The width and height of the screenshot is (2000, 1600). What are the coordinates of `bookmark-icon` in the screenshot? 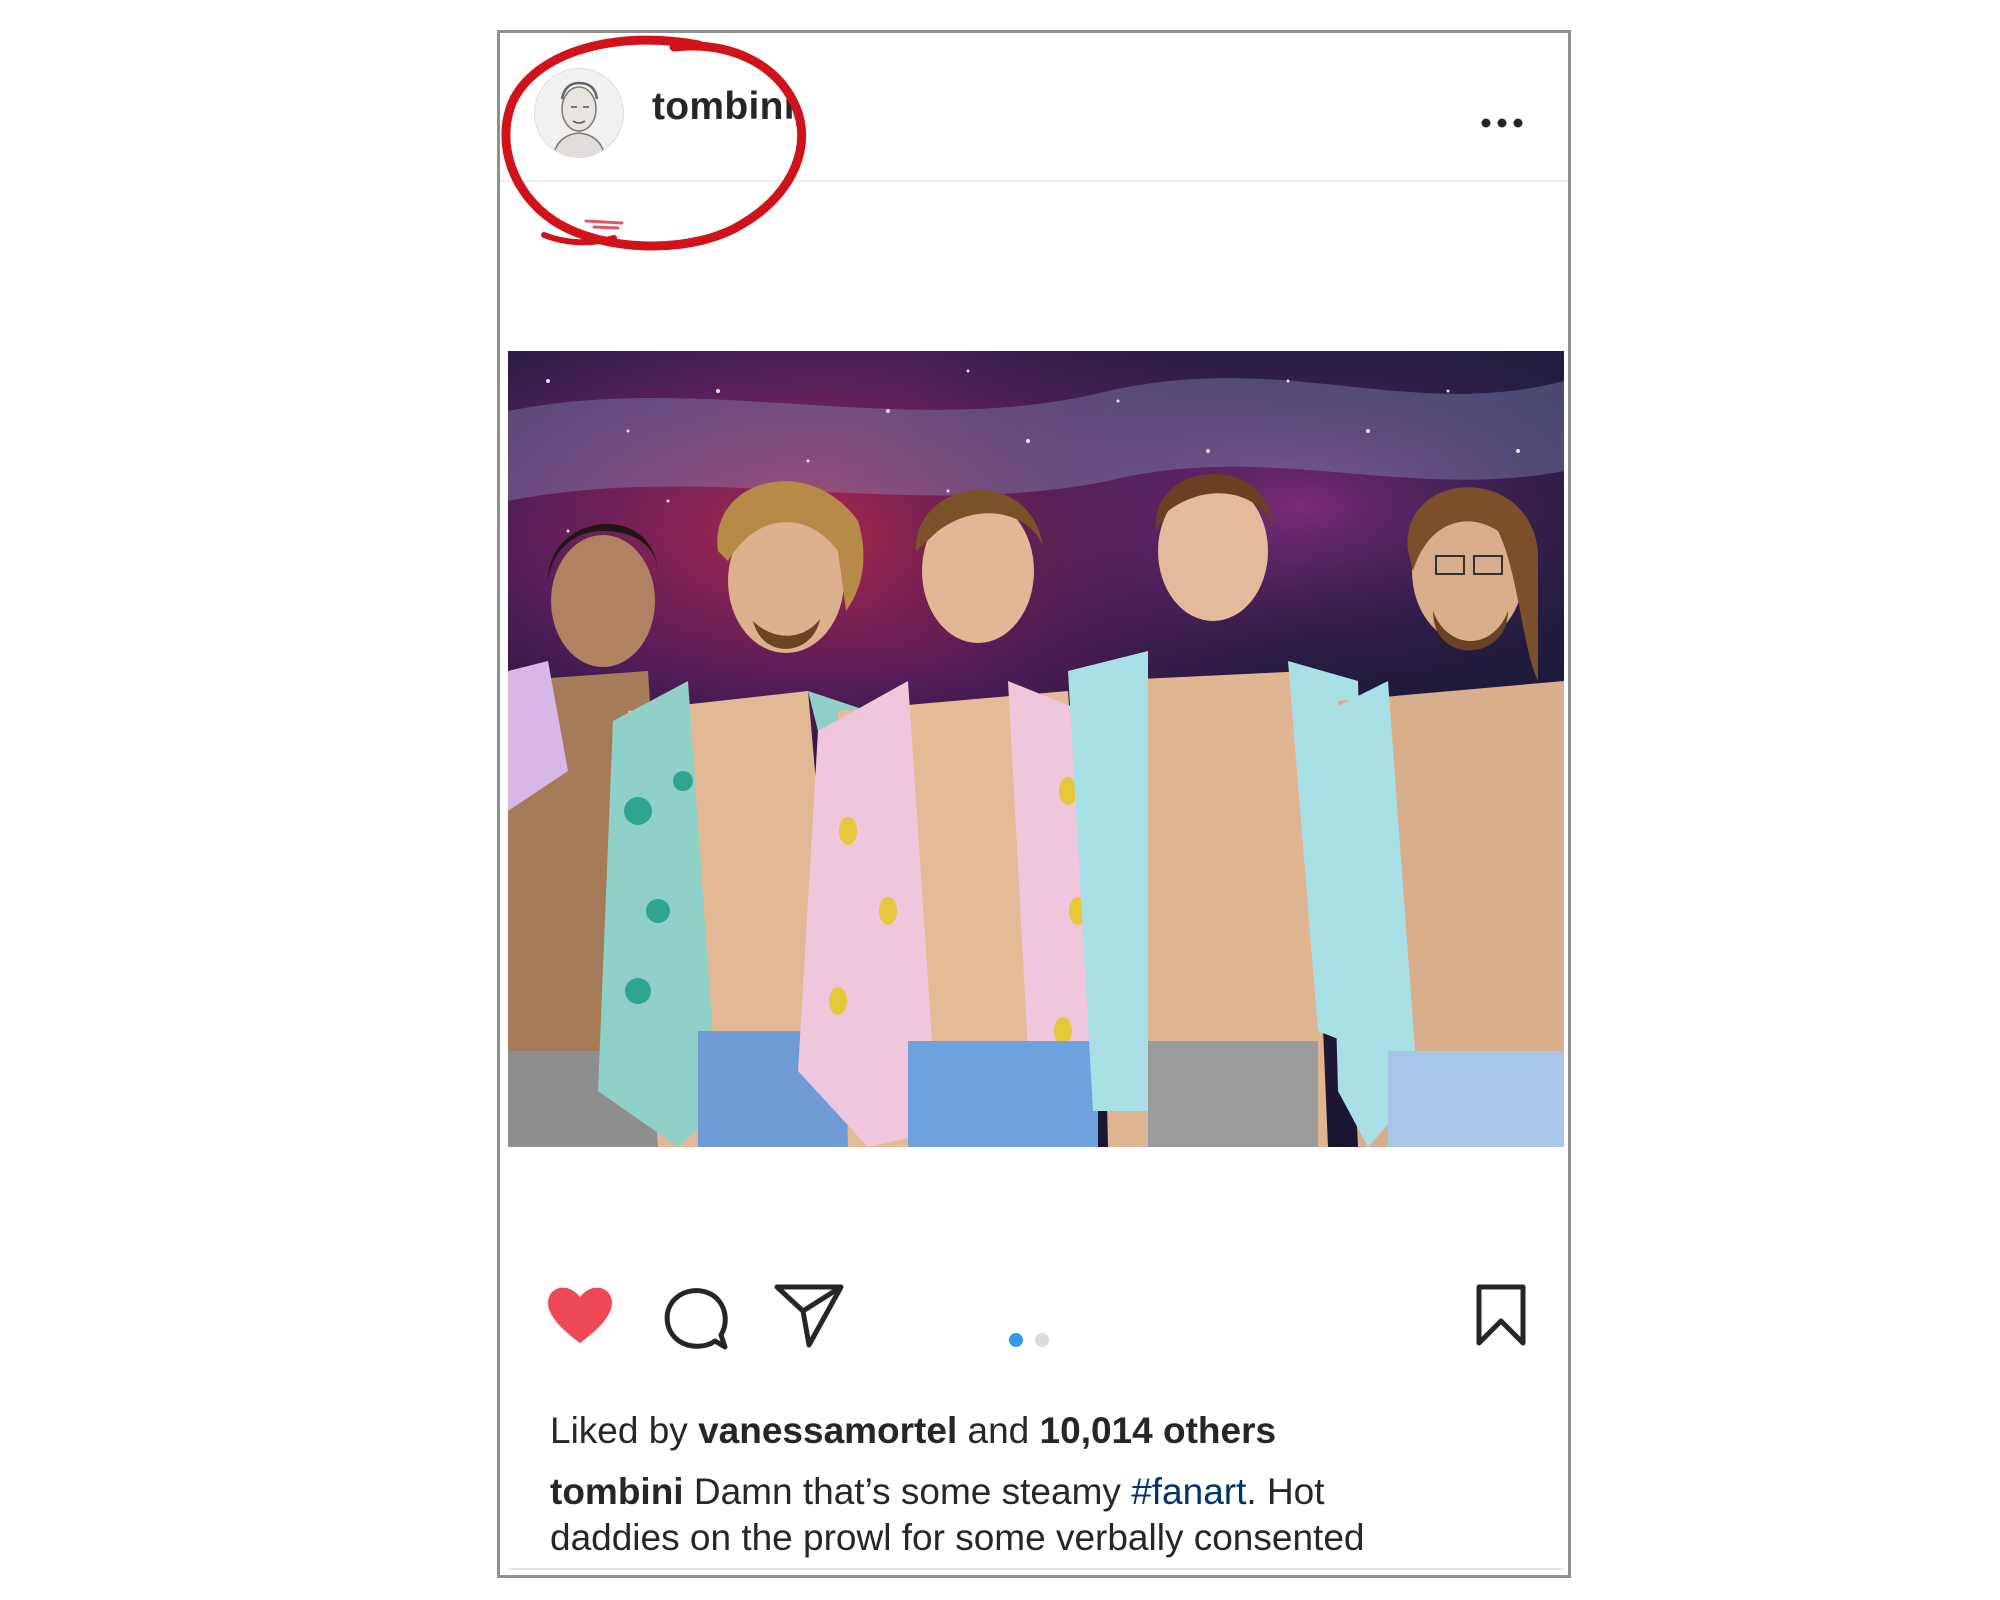 It's located at (1501, 1315).